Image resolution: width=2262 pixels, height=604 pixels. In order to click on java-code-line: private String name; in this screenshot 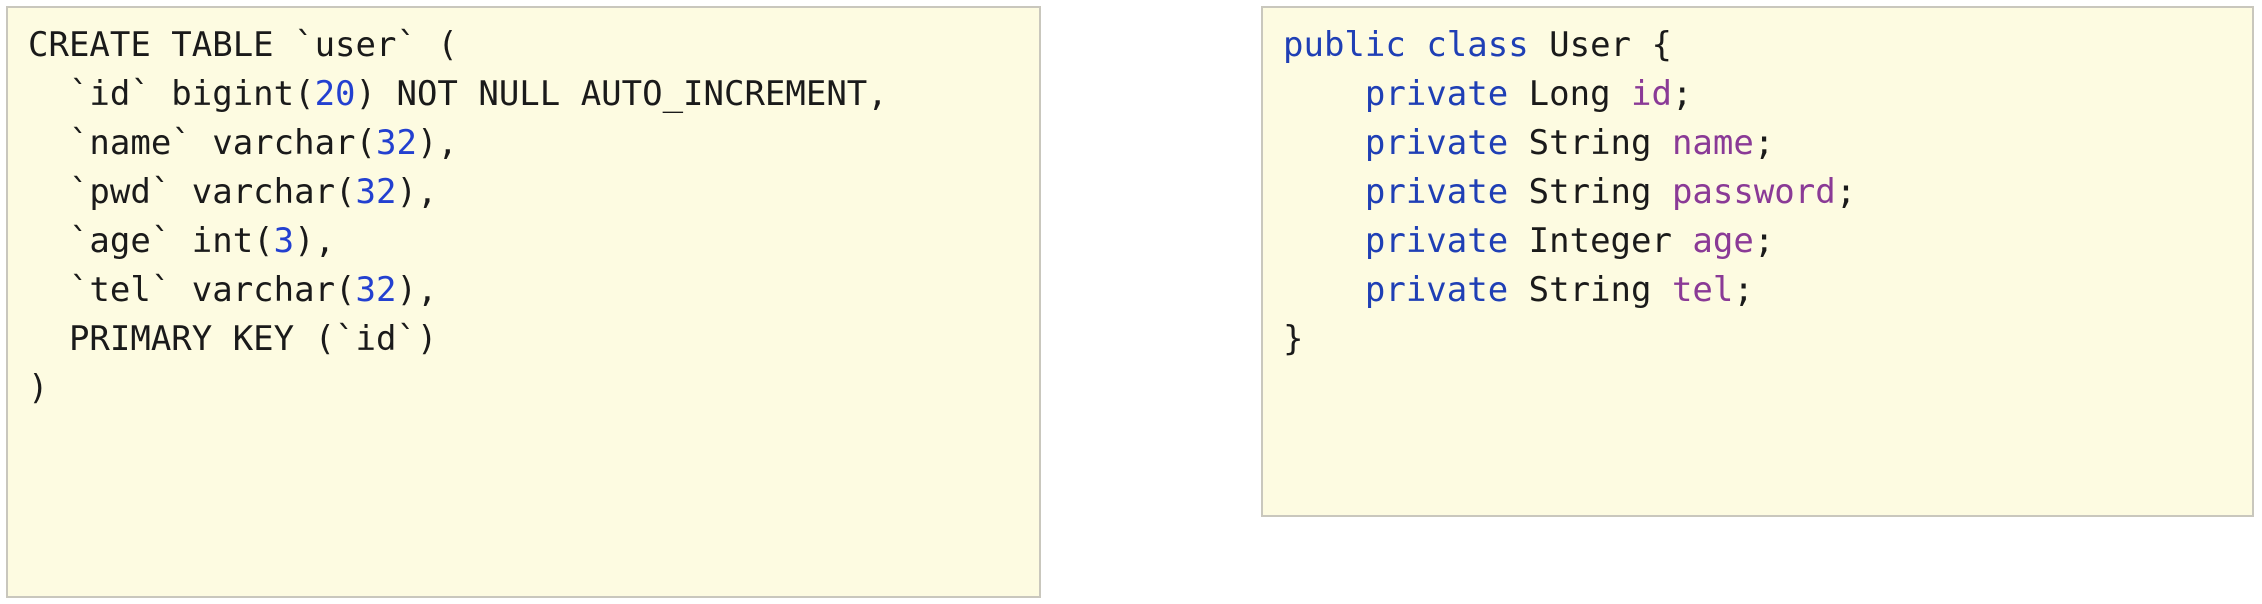, I will do `click(1528, 143)`.